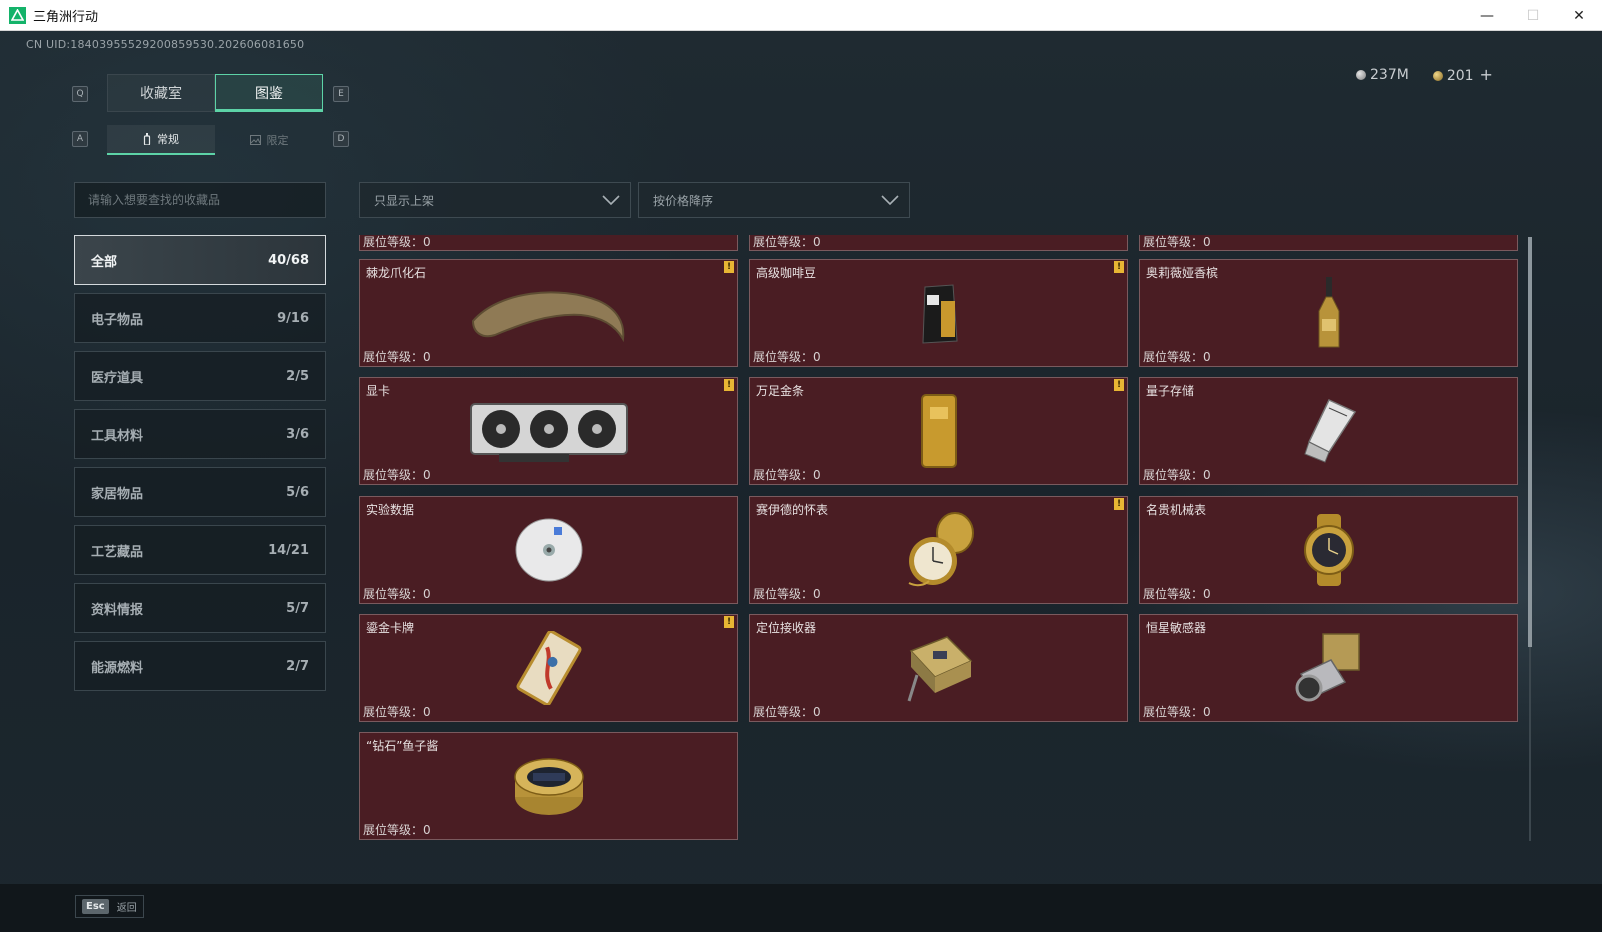  What do you see at coordinates (495, 200) in the screenshot?
I see `availability-filter-dropdown: 只显示上架` at bounding box center [495, 200].